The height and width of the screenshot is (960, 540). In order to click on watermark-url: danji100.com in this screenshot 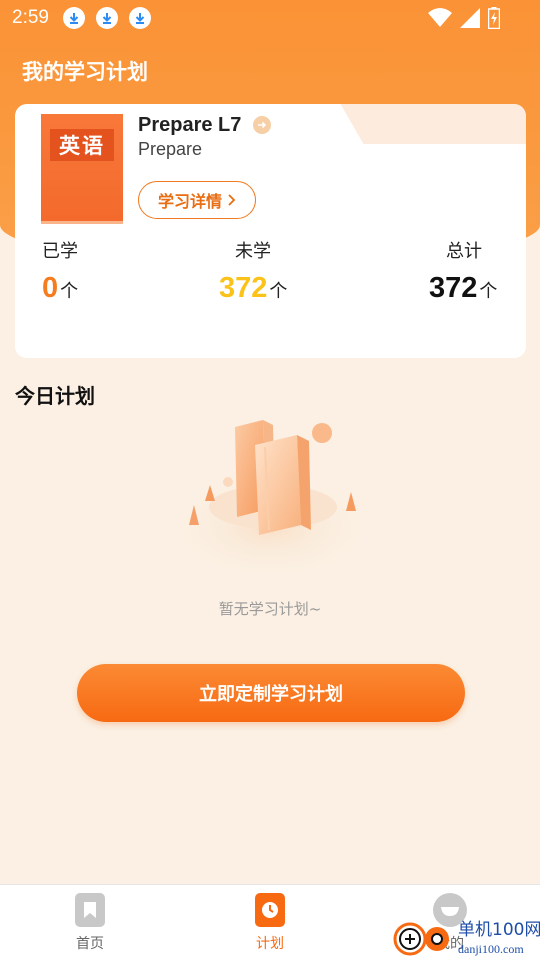, I will do `click(491, 949)`.